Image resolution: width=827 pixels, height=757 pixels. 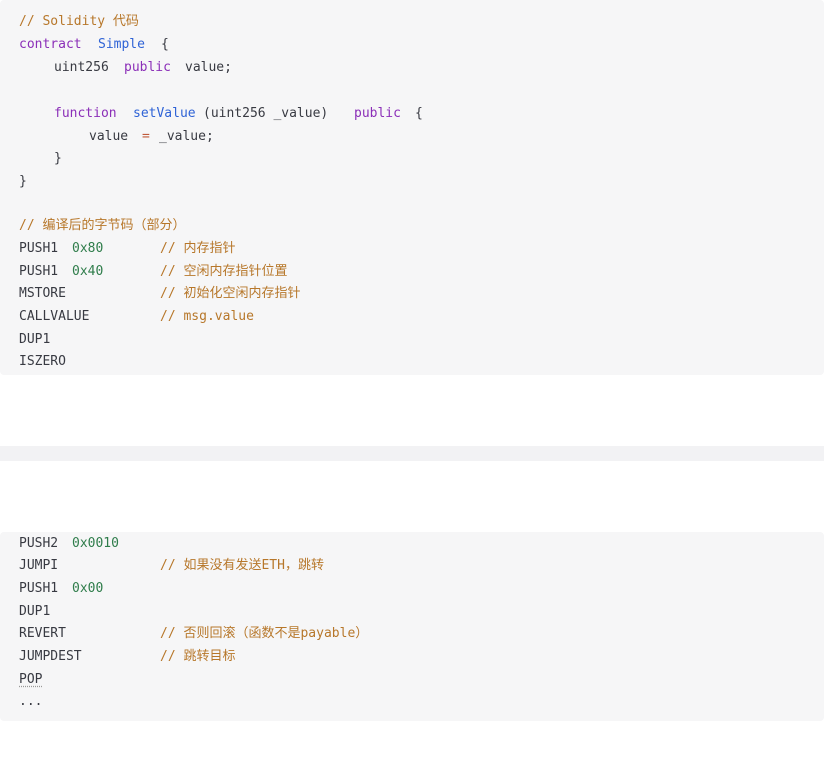 What do you see at coordinates (208, 67) in the screenshot?
I see `code-text: value;` at bounding box center [208, 67].